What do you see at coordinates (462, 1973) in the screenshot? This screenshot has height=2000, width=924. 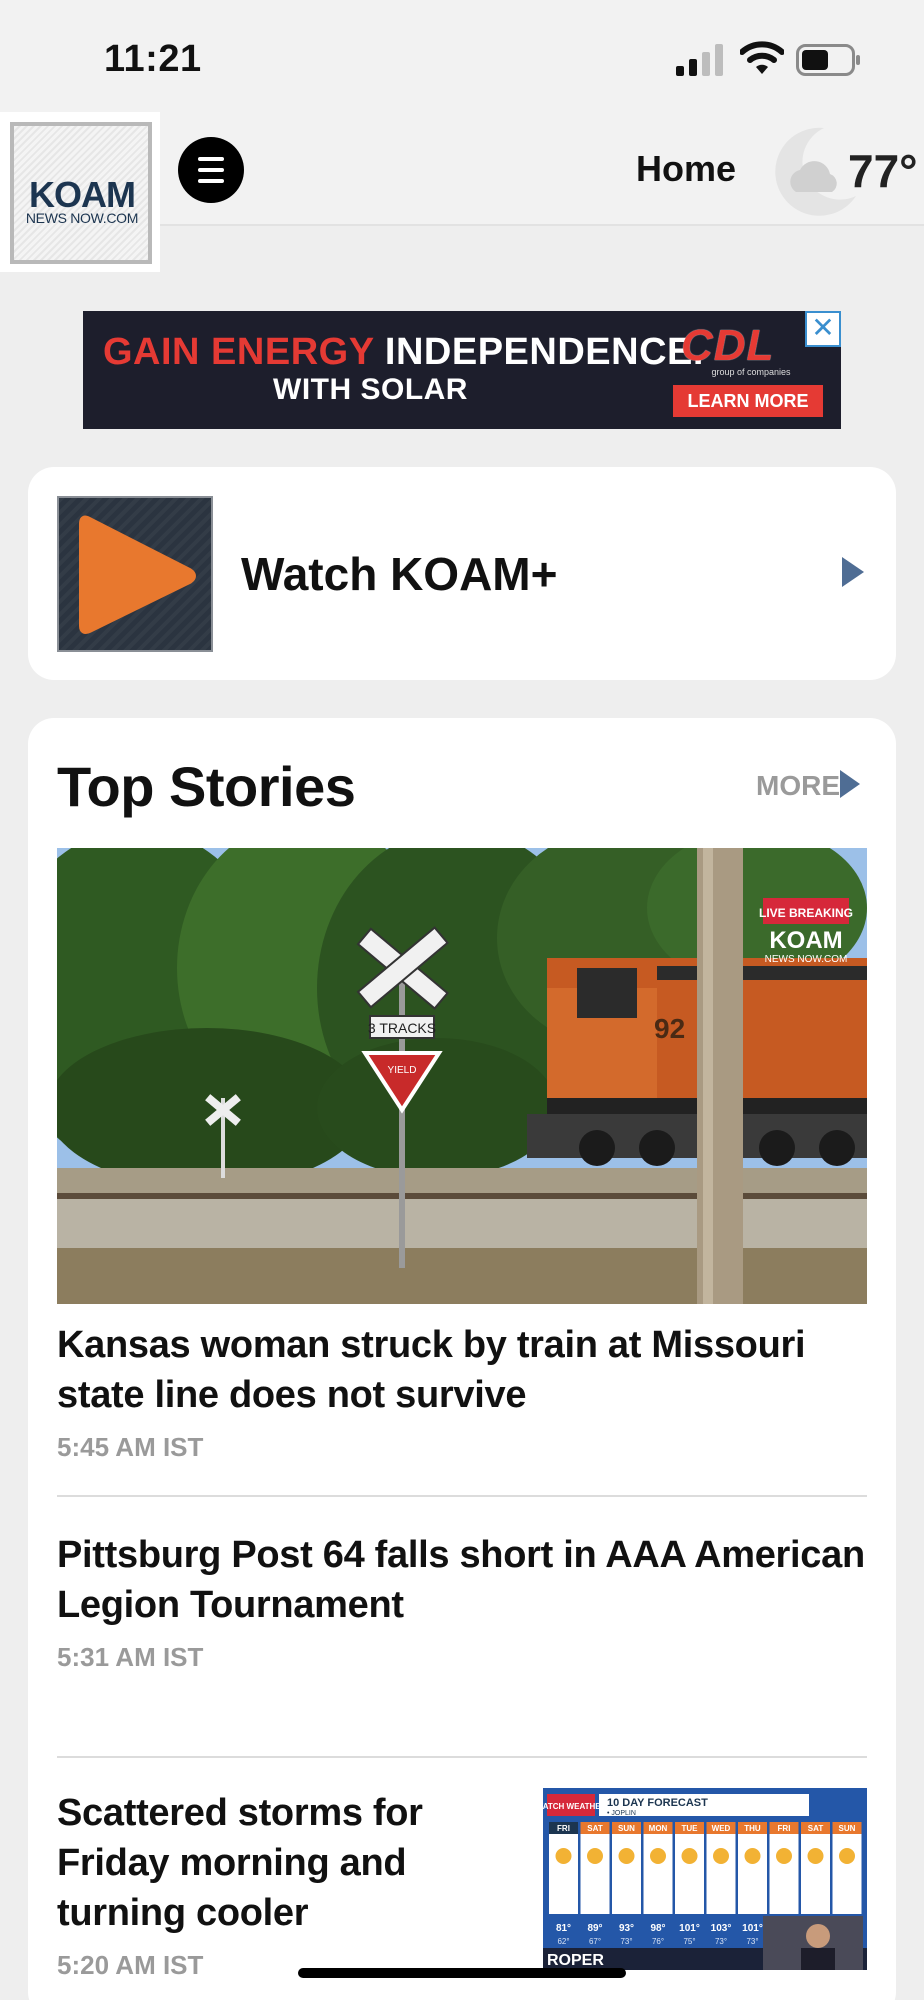 I see `home-indicator` at bounding box center [462, 1973].